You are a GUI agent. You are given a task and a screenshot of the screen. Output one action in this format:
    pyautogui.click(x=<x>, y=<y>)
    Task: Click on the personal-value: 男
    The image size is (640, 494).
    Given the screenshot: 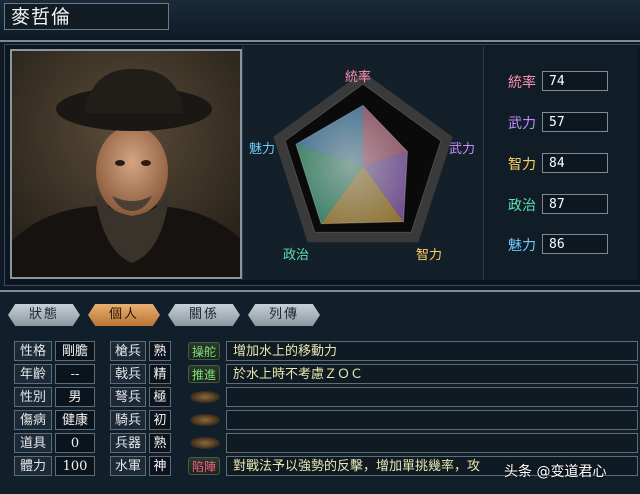 What is the action you would take?
    pyautogui.click(x=75, y=397)
    